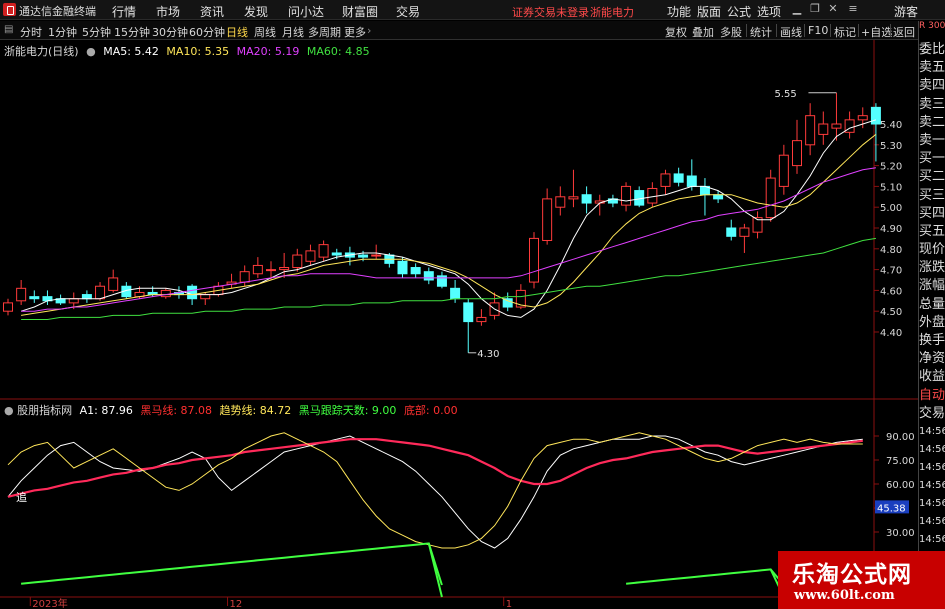  I want to click on period-5min: 5分钟, so click(96, 32).